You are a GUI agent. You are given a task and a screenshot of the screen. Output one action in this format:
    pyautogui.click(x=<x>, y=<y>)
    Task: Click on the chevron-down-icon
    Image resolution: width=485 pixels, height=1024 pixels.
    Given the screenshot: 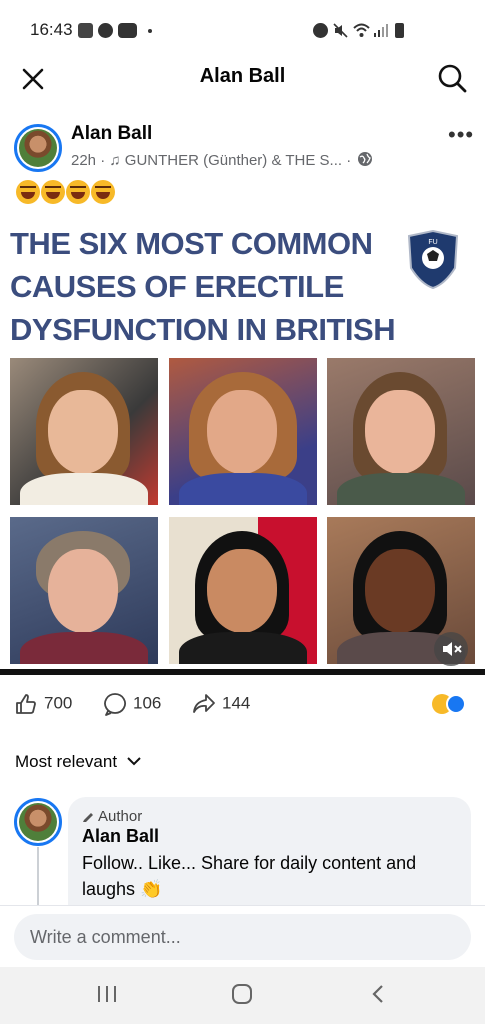 What is the action you would take?
    pyautogui.click(x=134, y=761)
    